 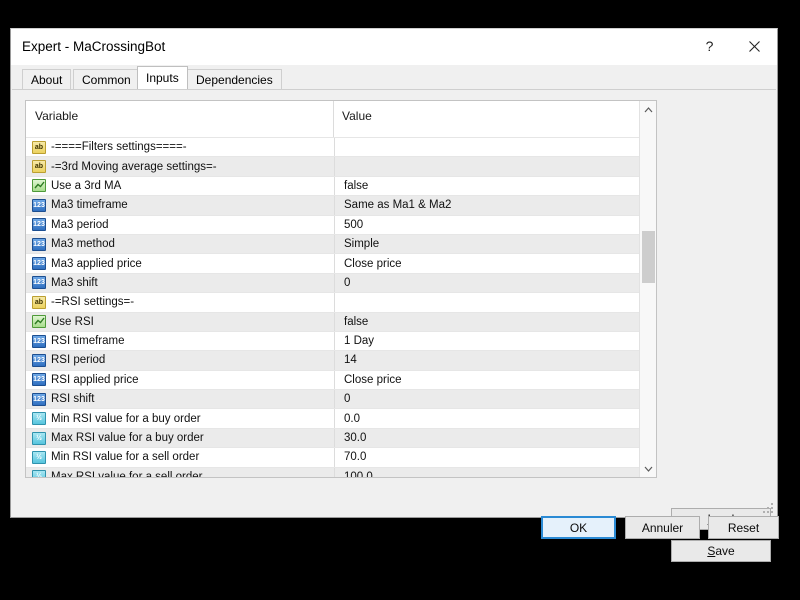 I want to click on column-divider, so click(x=333, y=119).